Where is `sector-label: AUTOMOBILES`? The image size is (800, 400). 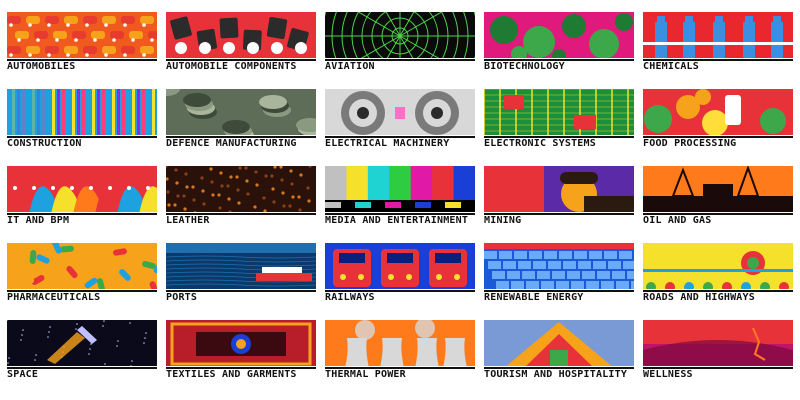
sector-label: AUTOMOBILES is located at coordinates (41, 66).